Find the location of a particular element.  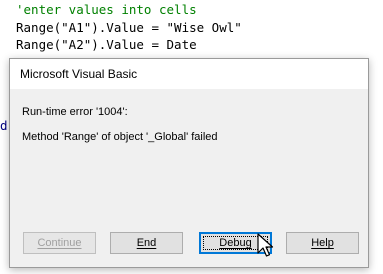

code-line-range-a1: Range("A1").Value = "Wise Owl" is located at coordinates (129, 27).